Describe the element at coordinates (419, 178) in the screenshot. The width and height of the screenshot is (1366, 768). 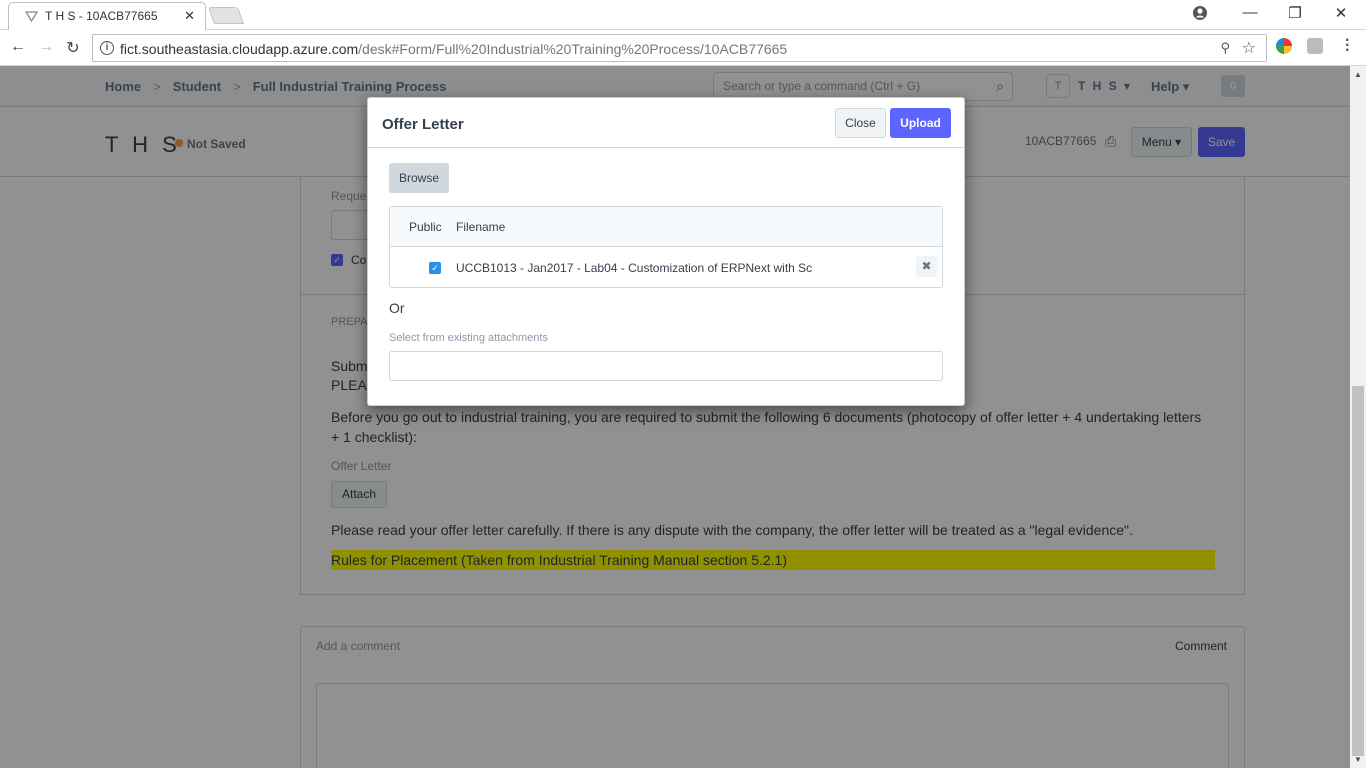
I see `browse-button: Browse` at that location.